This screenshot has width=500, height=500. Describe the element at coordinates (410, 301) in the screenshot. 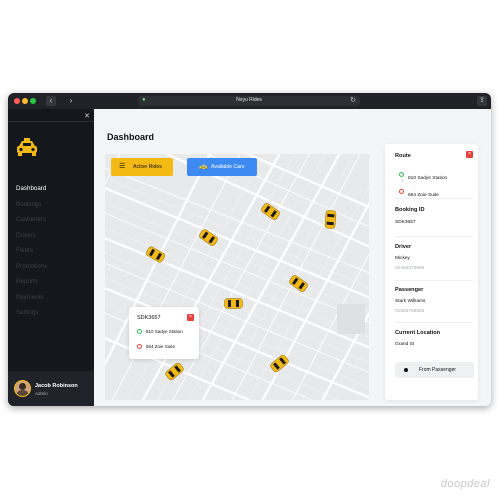

I see `passenger-name: Stark Williams` at that location.